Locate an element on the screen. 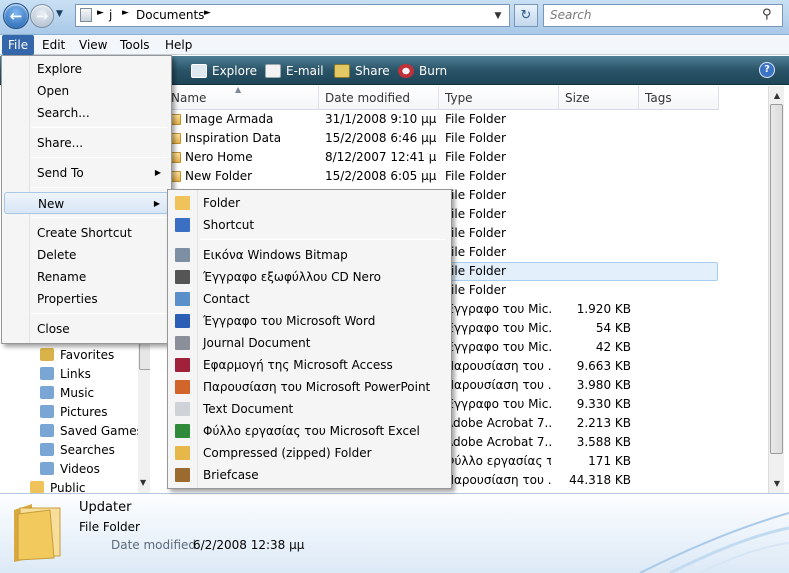 The image size is (789, 573). search-icon: ⚲ is located at coordinates (767, 14).